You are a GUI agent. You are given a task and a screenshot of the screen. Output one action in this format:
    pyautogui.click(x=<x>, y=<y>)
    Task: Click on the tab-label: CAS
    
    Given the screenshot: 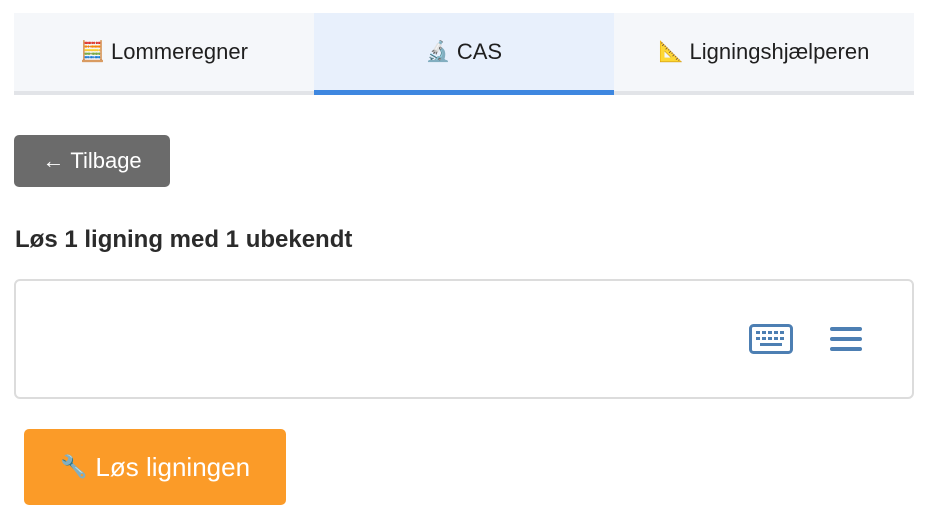 What is the action you would take?
    pyautogui.click(x=479, y=51)
    